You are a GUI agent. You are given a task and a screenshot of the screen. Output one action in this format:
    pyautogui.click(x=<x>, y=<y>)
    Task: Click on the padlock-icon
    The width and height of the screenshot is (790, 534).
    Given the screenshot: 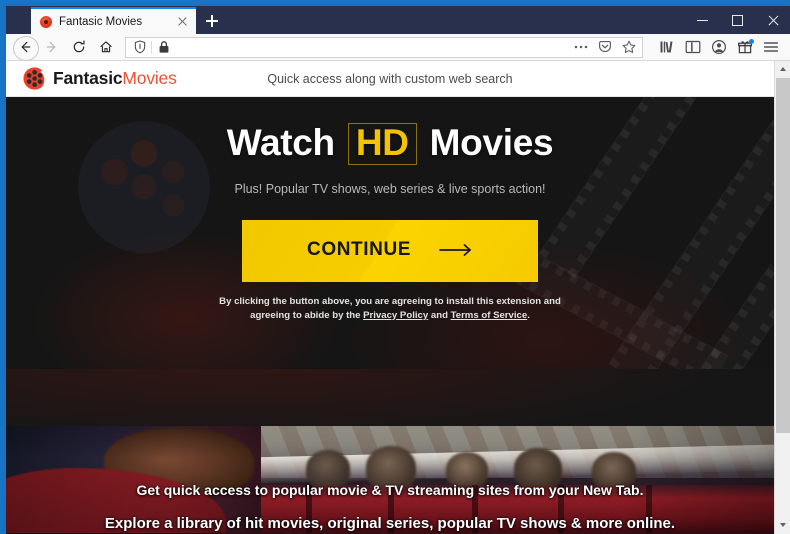 What is the action you would take?
    pyautogui.click(x=163, y=47)
    